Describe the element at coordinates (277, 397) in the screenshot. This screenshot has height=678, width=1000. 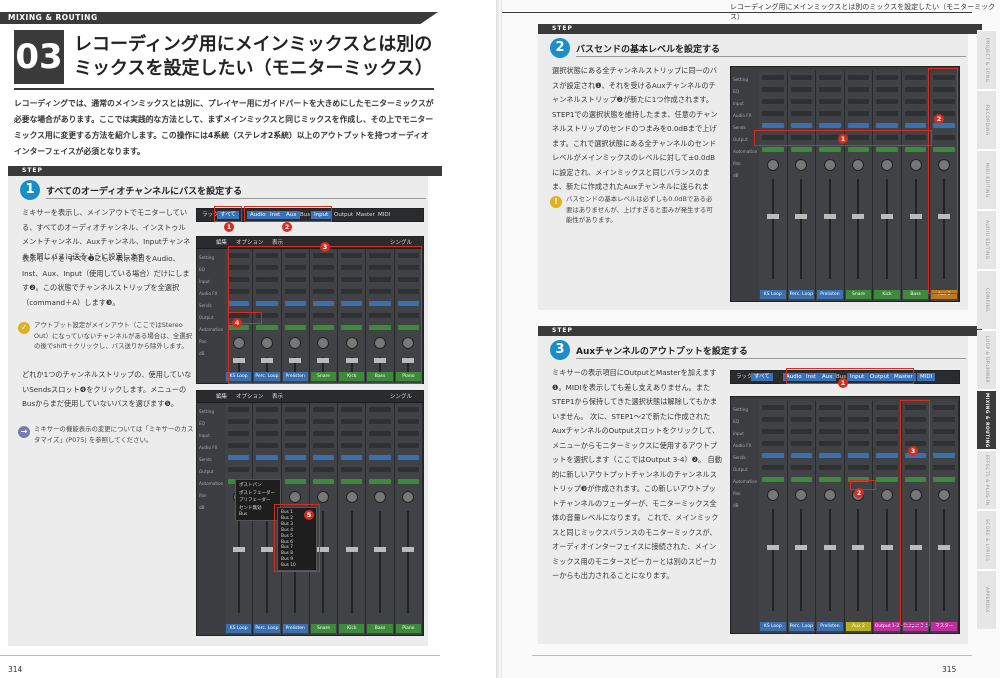
I see `menu-view-2: 表示` at that location.